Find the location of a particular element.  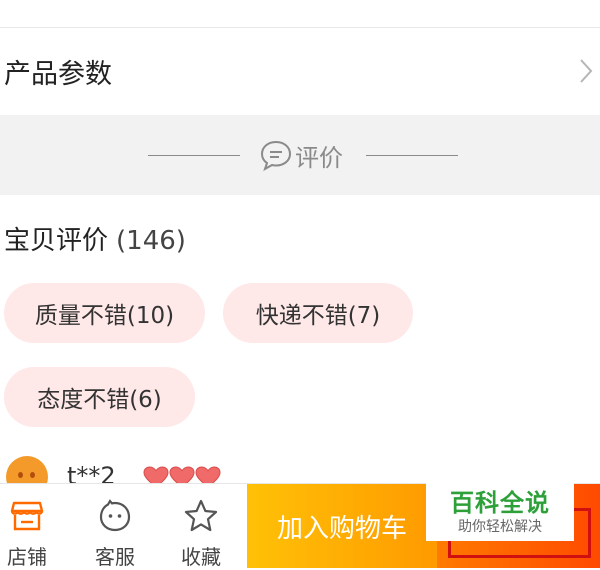

review-tag-attitude: 态度不错(6) is located at coordinates (99, 397).